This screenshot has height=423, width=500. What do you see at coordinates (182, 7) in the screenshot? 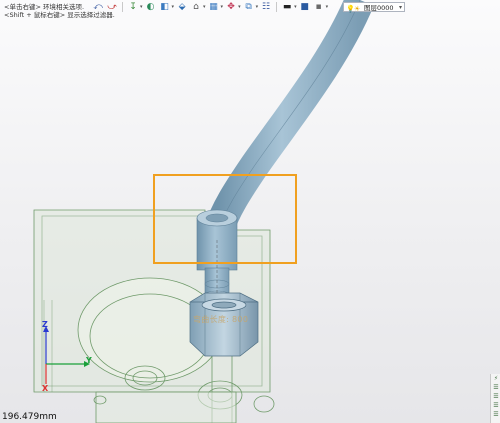
I see `view-cube-icon: ⬙` at bounding box center [182, 7].